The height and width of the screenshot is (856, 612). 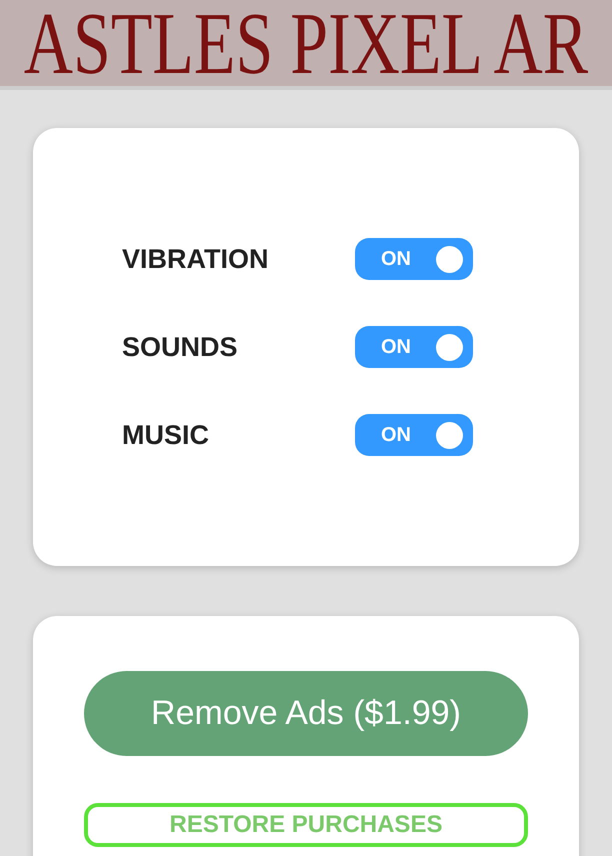 What do you see at coordinates (306, 713) in the screenshot?
I see `remove-ads-button: Remove Ads ($1.99)` at bounding box center [306, 713].